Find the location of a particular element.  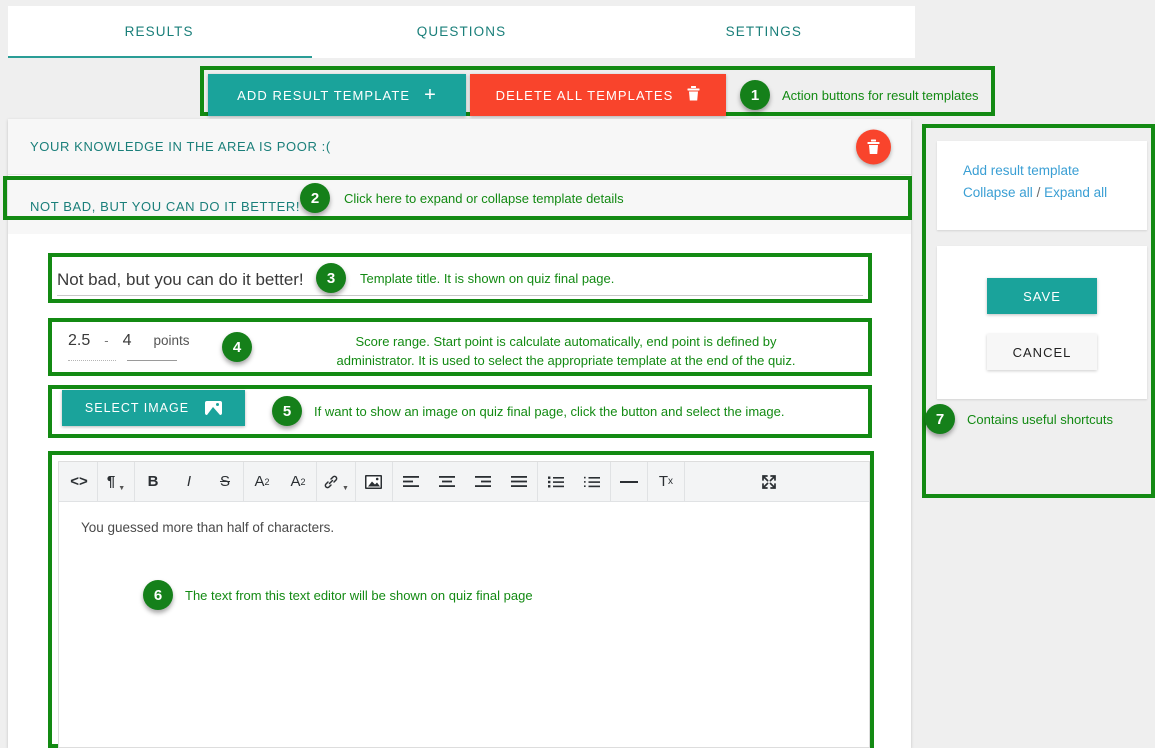

score-range-dash: - is located at coordinates (106, 340).